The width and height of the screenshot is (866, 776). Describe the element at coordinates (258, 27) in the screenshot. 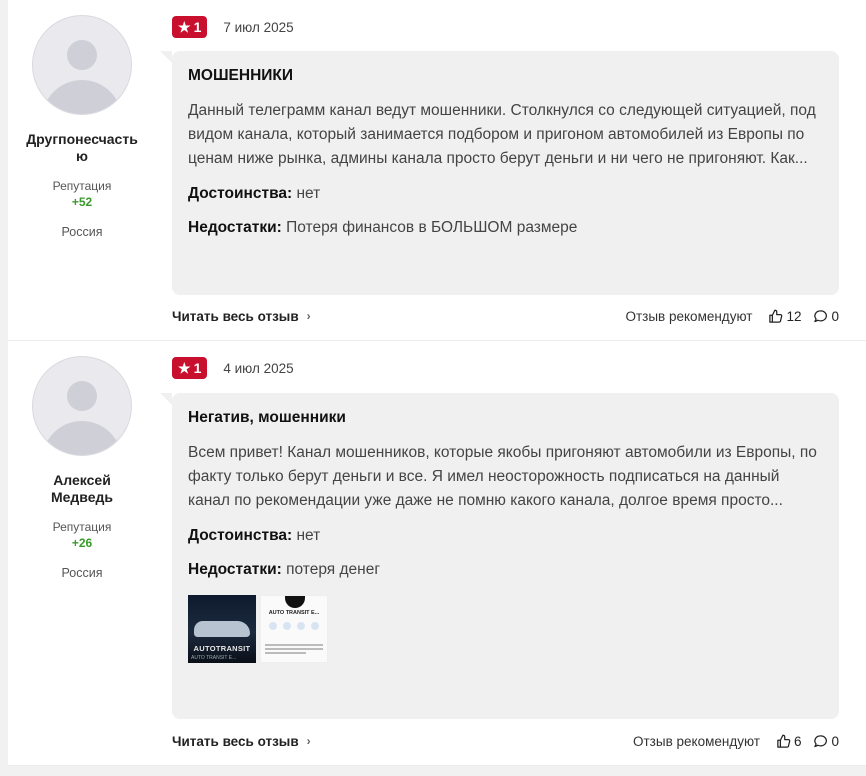

I see `review-date: 7 июл 2025` at that location.